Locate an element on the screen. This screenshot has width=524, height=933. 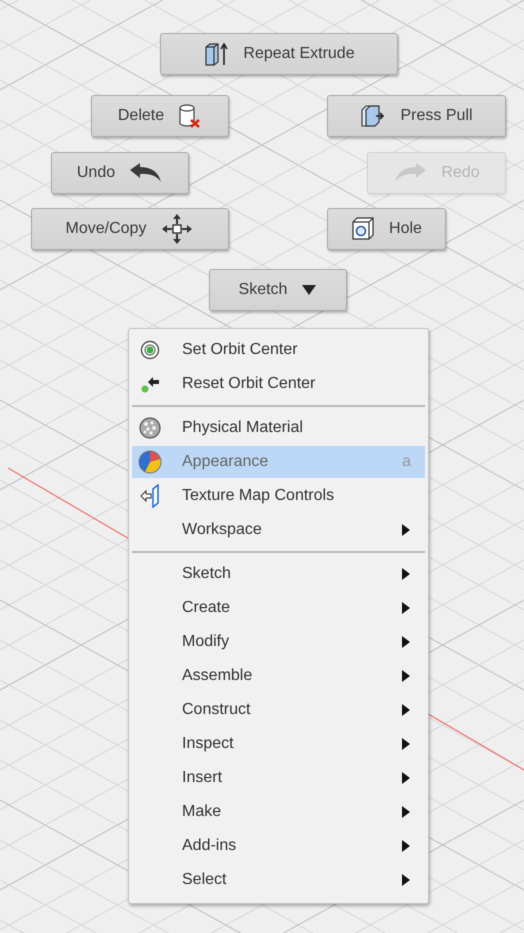
orbit-target-icon is located at coordinates (150, 350).